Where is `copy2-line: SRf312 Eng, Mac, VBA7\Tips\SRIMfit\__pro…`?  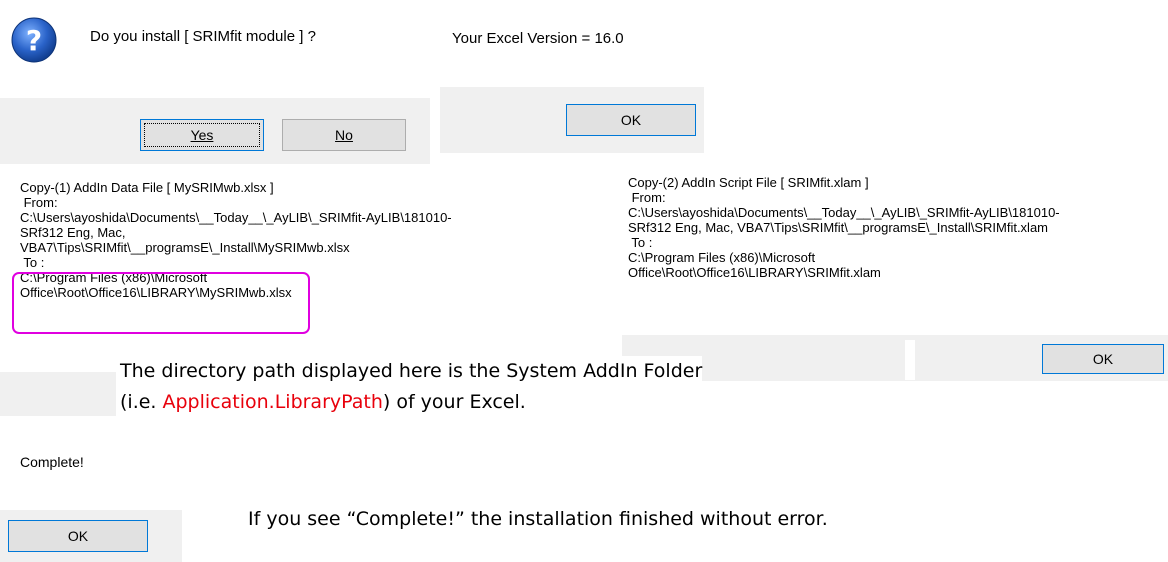 copy2-line: SRf312 Eng, Mac, VBA7\Tips\SRIMfit\__pro… is located at coordinates (838, 227).